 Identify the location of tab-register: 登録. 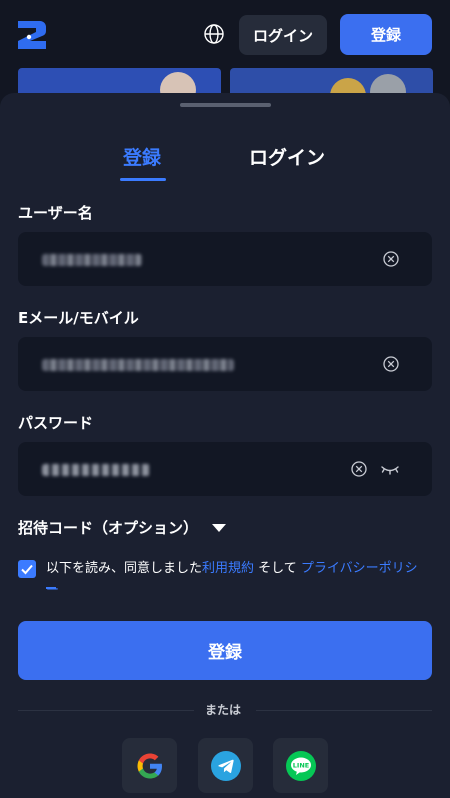
(142, 156).